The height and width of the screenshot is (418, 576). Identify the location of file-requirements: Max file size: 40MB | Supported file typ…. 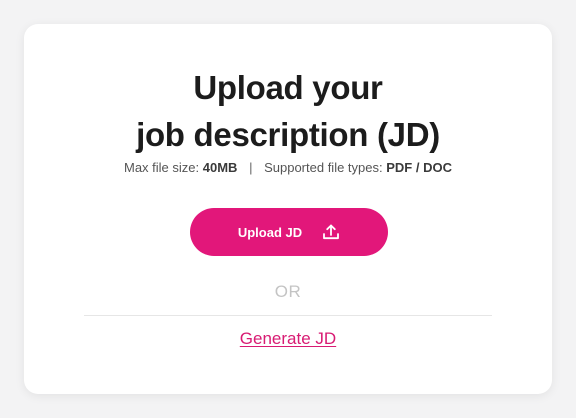
(288, 167).